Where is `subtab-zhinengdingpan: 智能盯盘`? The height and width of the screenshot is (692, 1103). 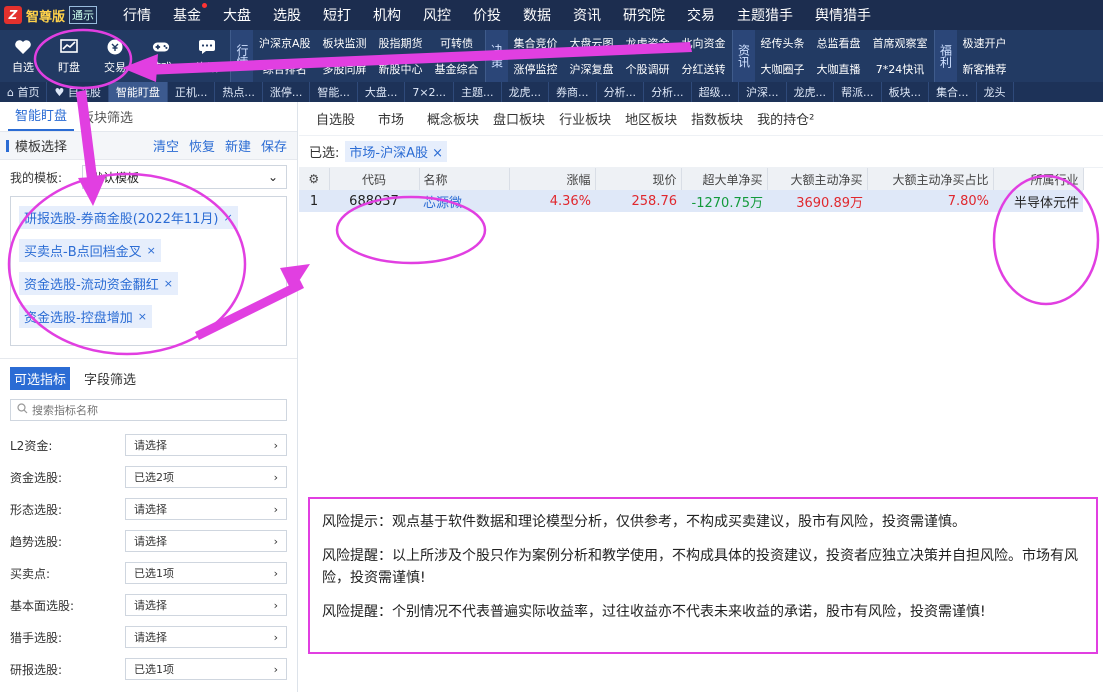 subtab-zhinengdingpan: 智能盯盘 is located at coordinates (41, 118).